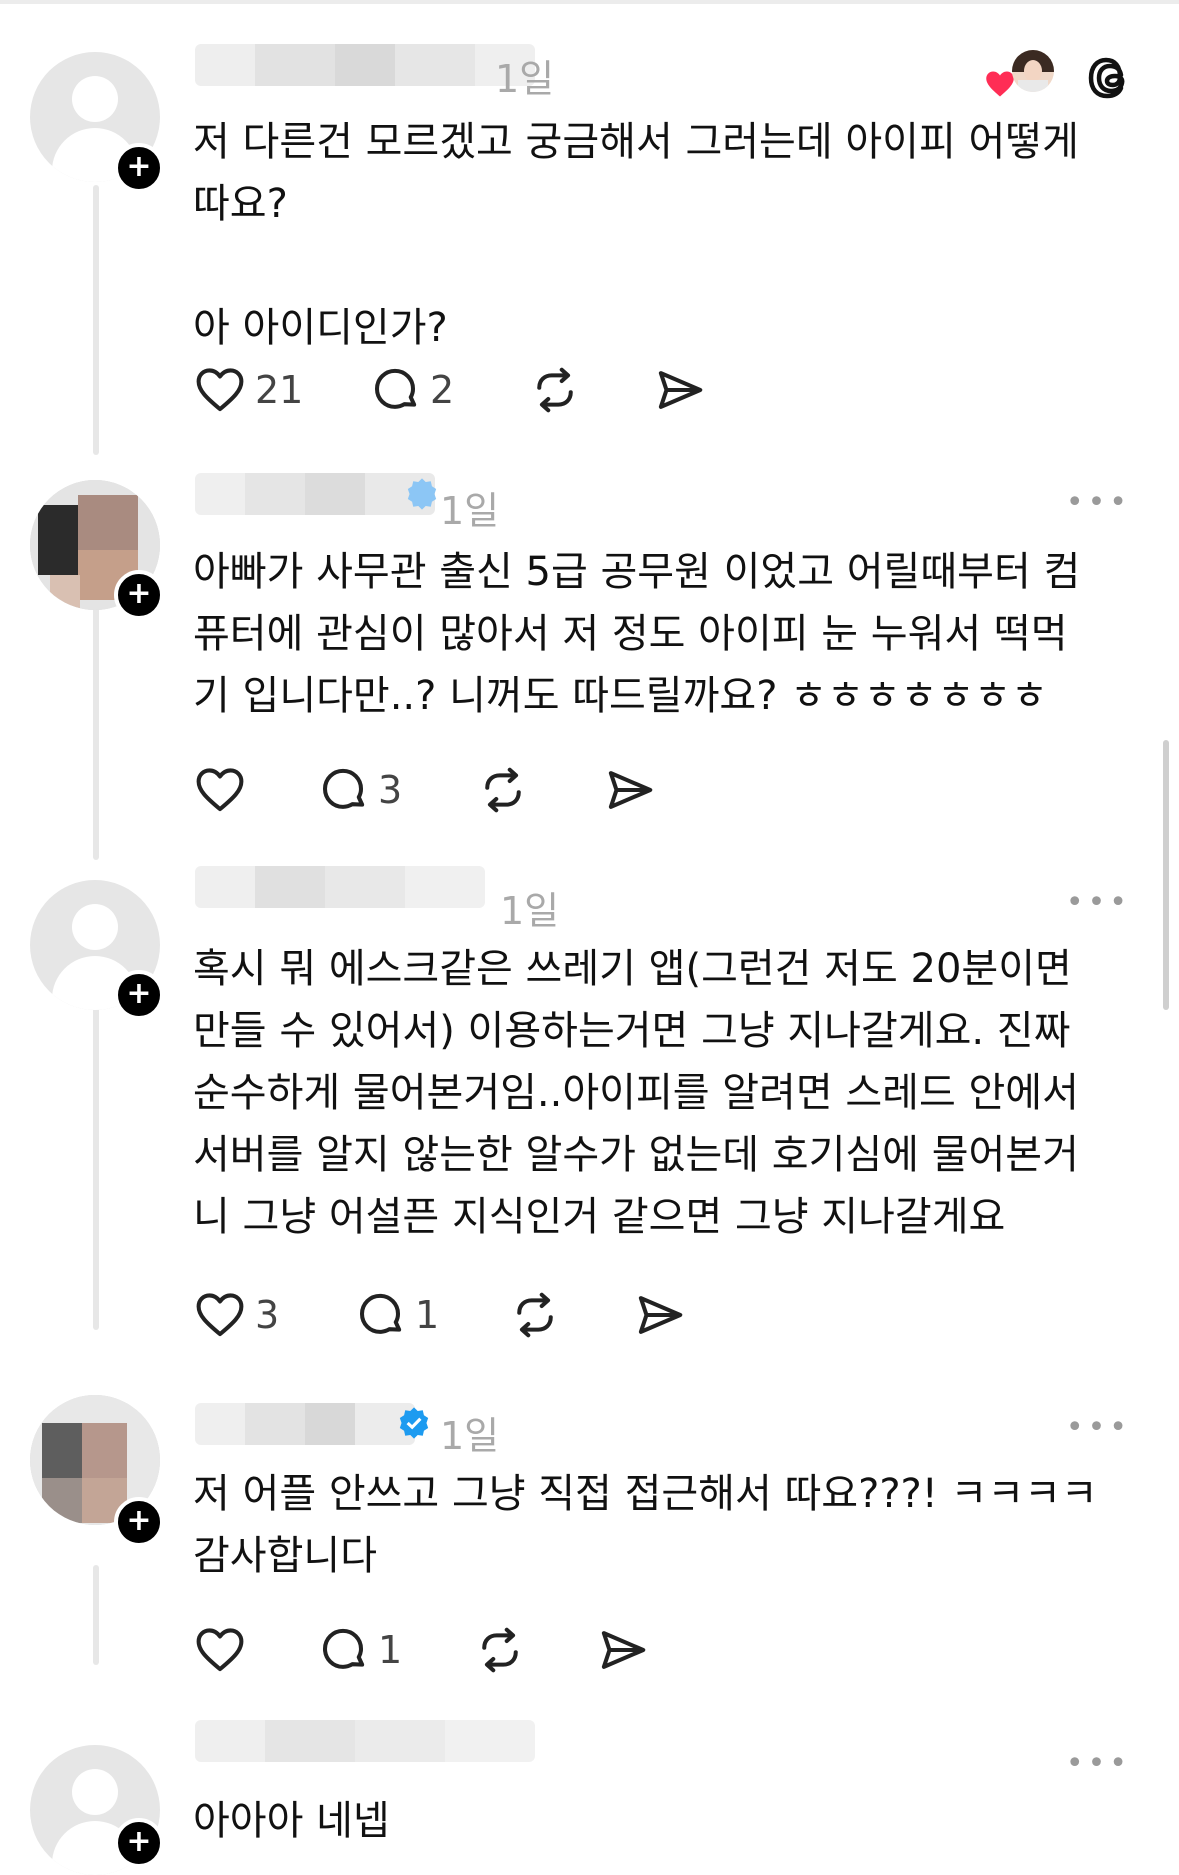  I want to click on like-count: 3, so click(267, 1315).